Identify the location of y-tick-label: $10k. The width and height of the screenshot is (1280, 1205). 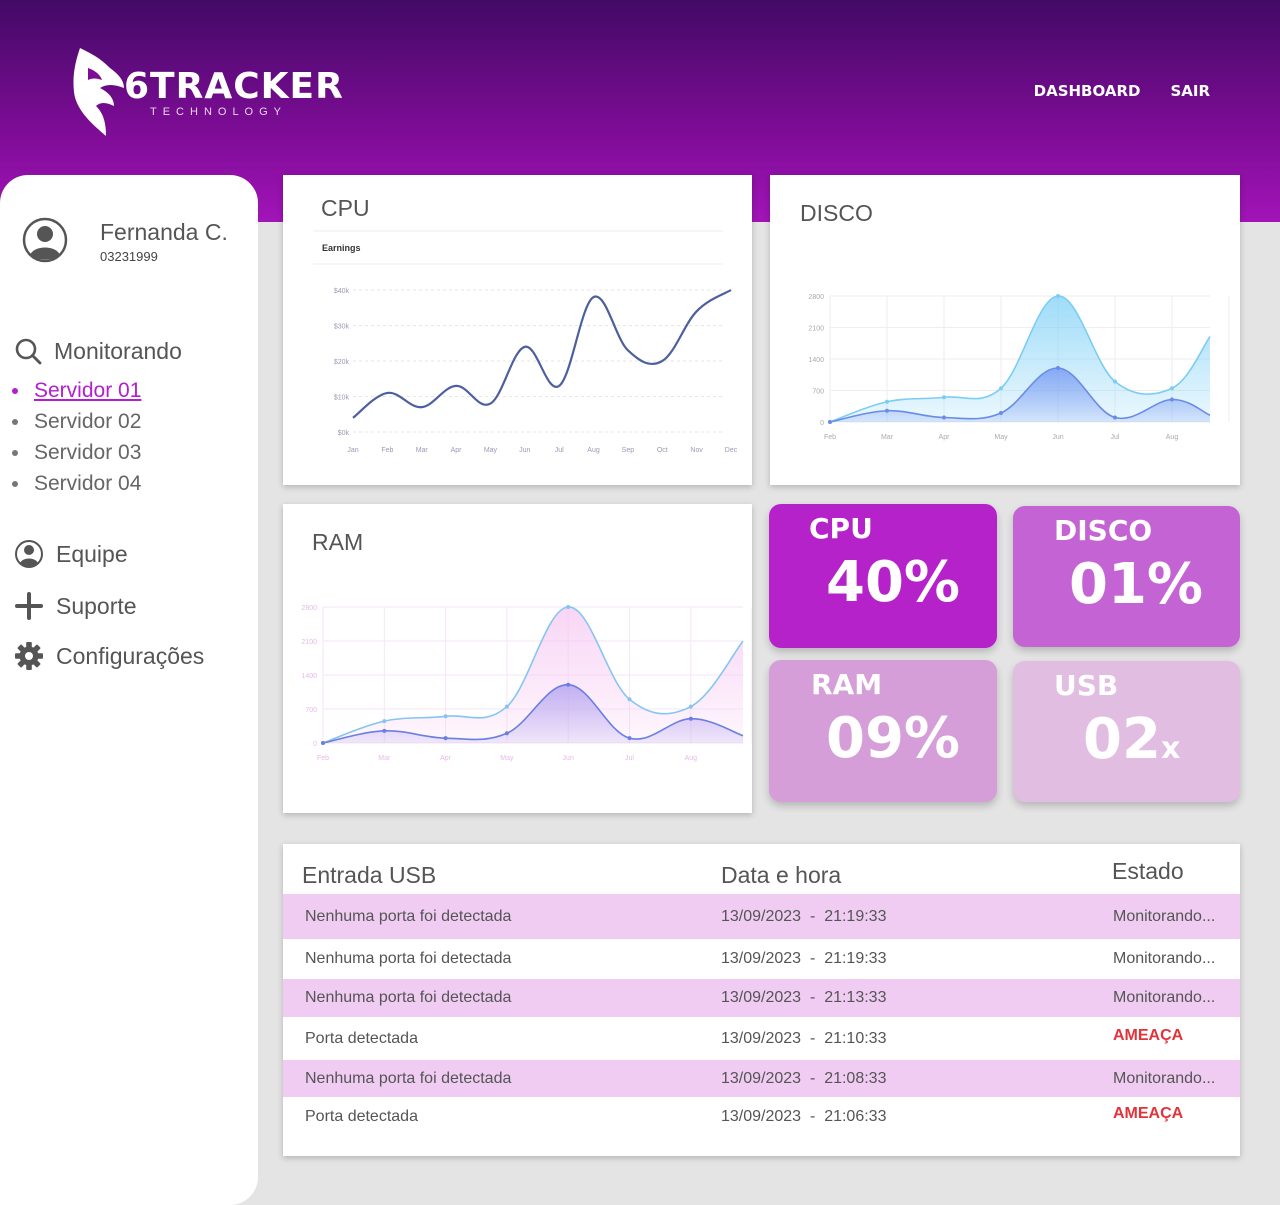
(342, 398).